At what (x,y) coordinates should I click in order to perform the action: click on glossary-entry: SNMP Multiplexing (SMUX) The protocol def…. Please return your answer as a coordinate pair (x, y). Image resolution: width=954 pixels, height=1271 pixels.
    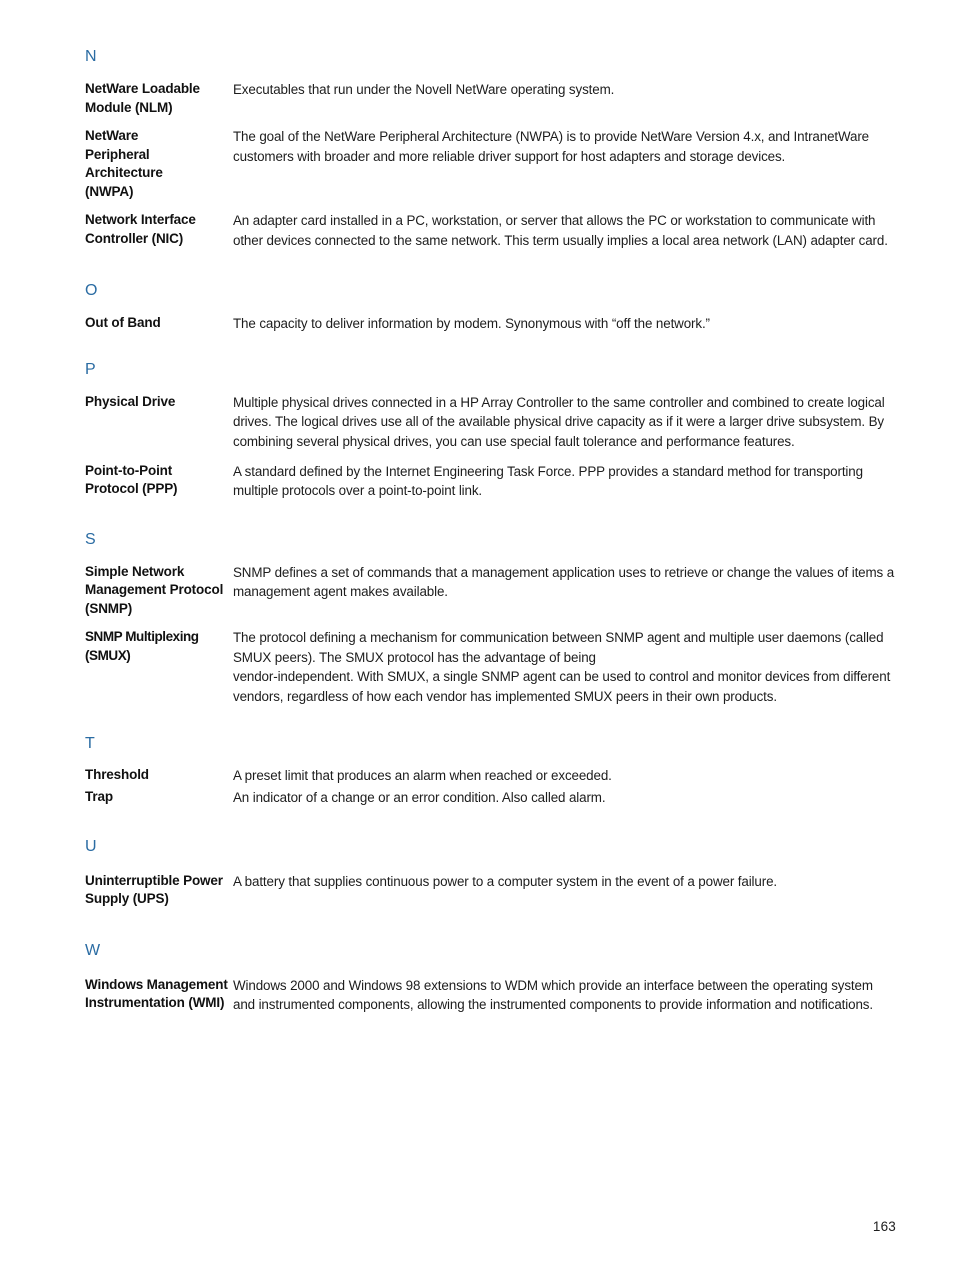
    Looking at the image, I should click on (491, 667).